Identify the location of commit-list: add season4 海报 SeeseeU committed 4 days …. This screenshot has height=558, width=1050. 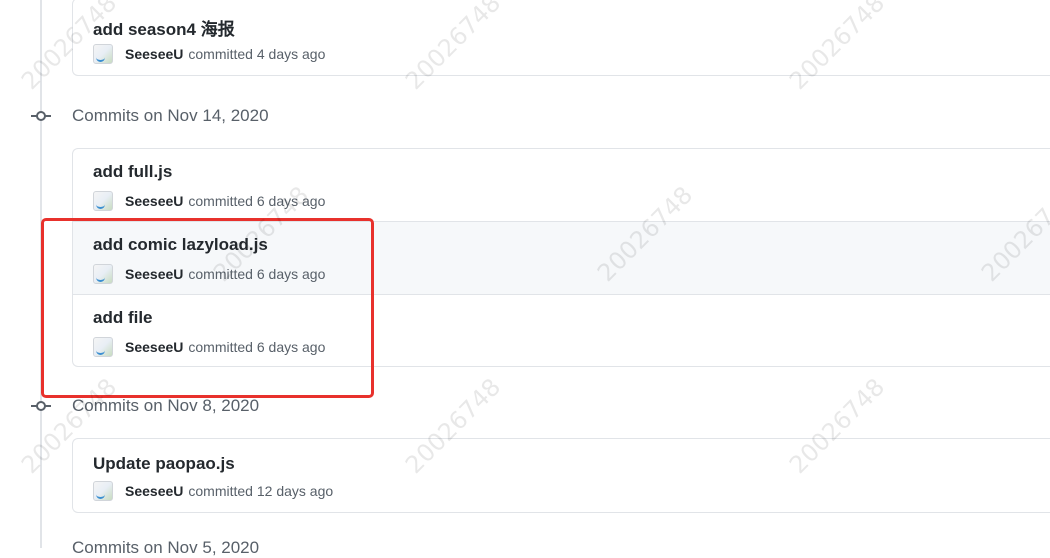
(561, 38).